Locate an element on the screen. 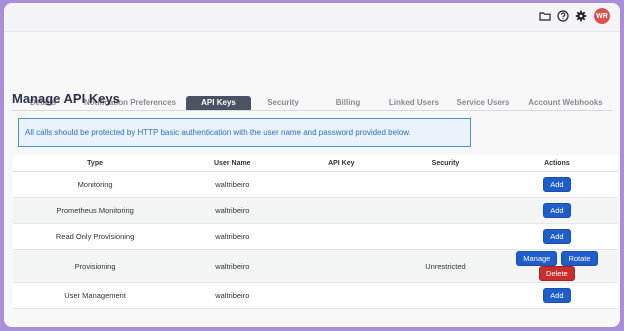 The height and width of the screenshot is (331, 624). column-header-type: Type is located at coordinates (95, 163).